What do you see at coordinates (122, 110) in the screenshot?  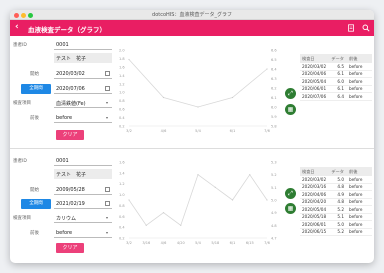 I see `y-tick-left: 0.6` at bounding box center [122, 110].